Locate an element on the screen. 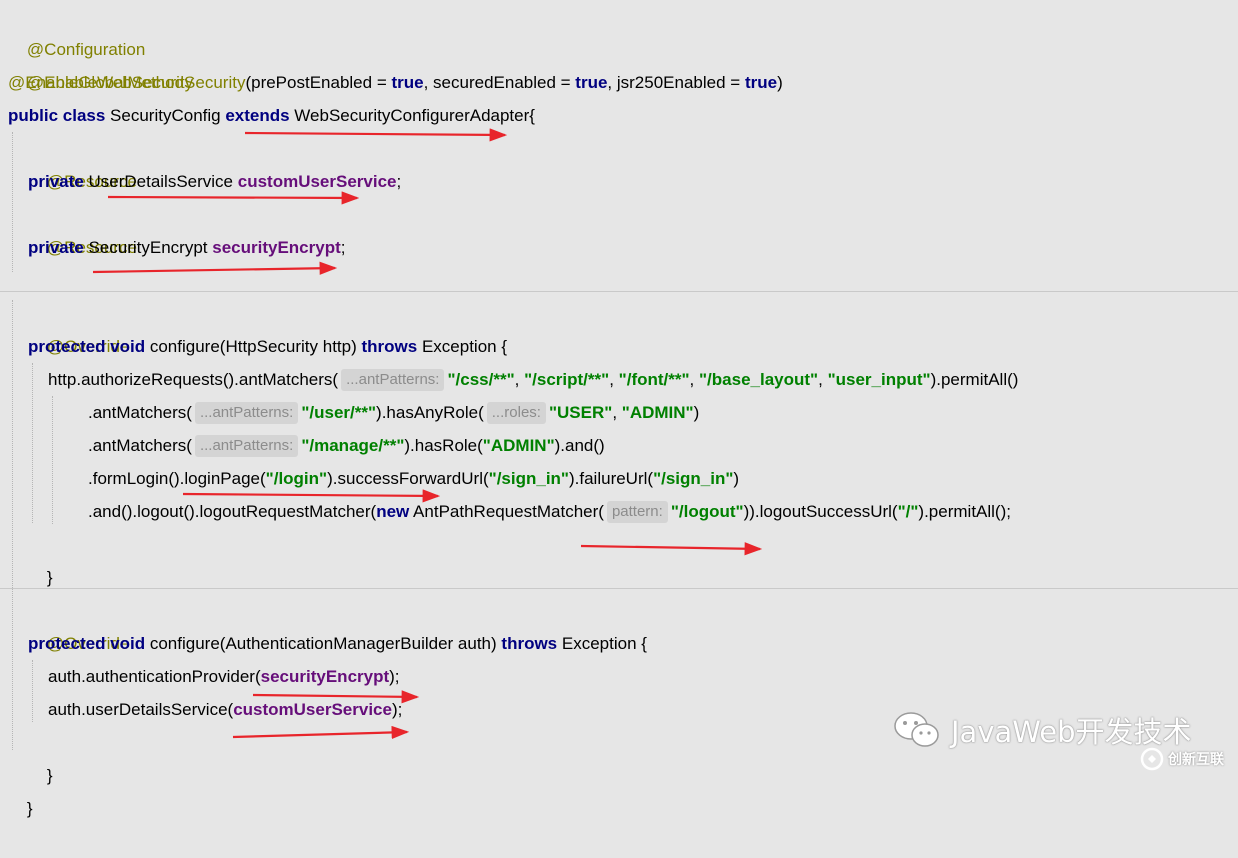 The height and width of the screenshot is (858, 1238). code-text: .formLogin().loginPage( is located at coordinates (177, 478).